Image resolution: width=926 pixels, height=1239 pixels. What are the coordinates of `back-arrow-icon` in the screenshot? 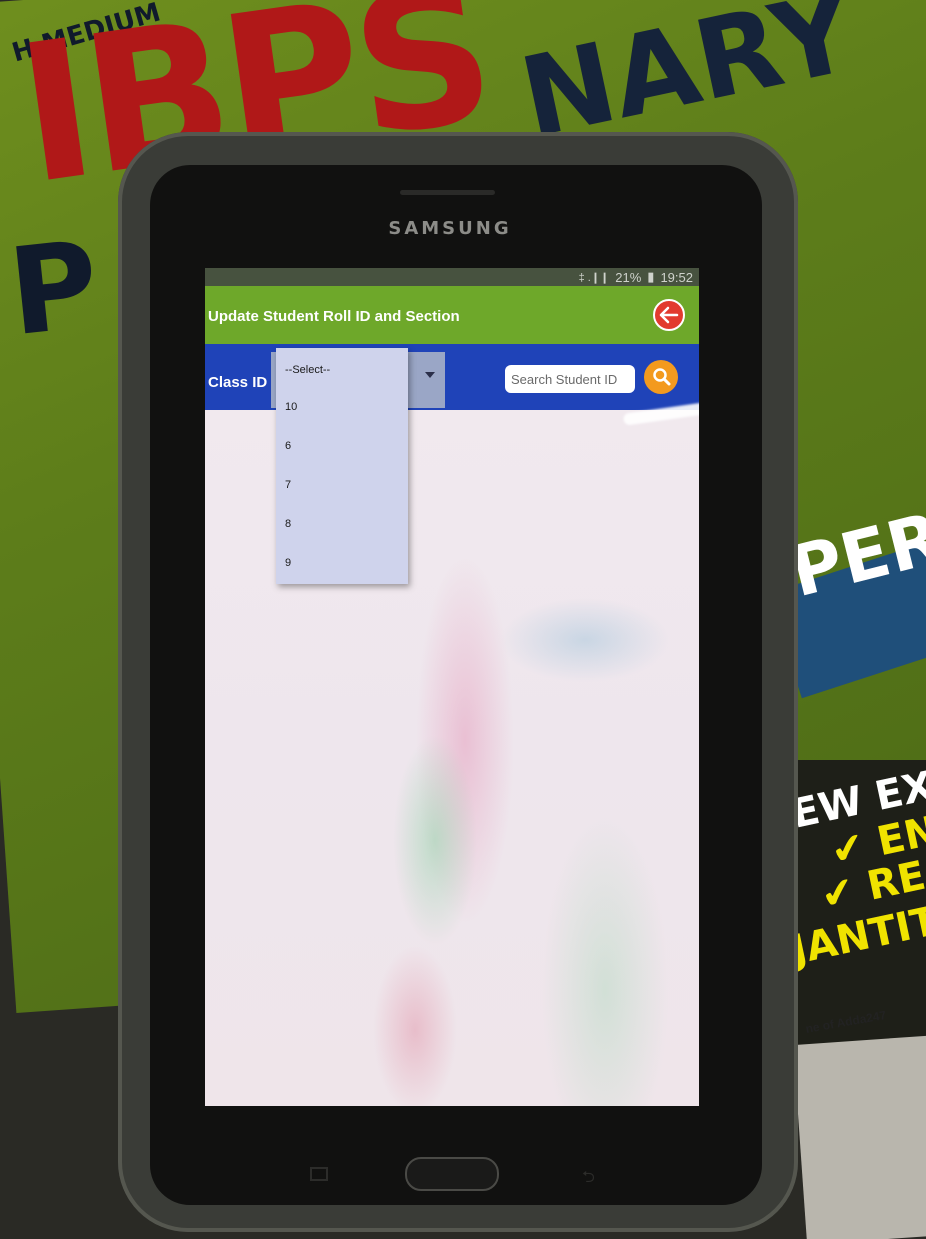 It's located at (669, 315).